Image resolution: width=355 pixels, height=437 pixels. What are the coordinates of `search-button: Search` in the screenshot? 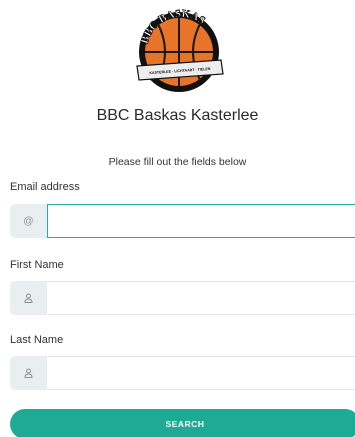 It's located at (182, 423).